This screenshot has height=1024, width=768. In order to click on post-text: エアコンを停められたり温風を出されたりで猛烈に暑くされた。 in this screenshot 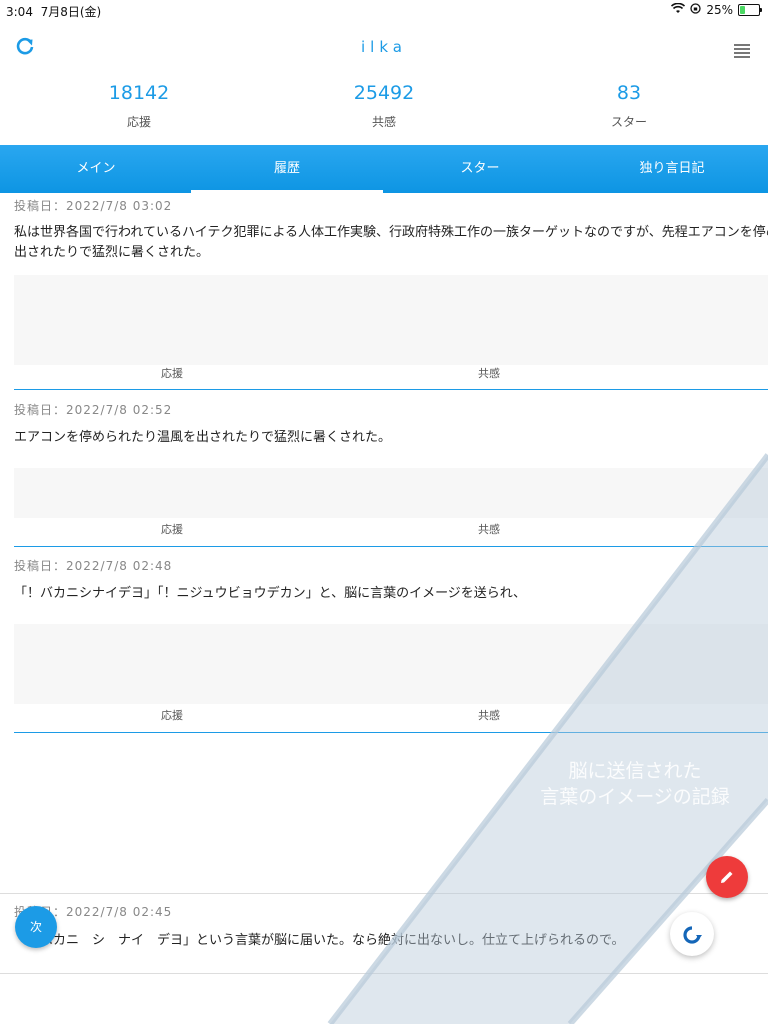, I will do `click(391, 438)`.